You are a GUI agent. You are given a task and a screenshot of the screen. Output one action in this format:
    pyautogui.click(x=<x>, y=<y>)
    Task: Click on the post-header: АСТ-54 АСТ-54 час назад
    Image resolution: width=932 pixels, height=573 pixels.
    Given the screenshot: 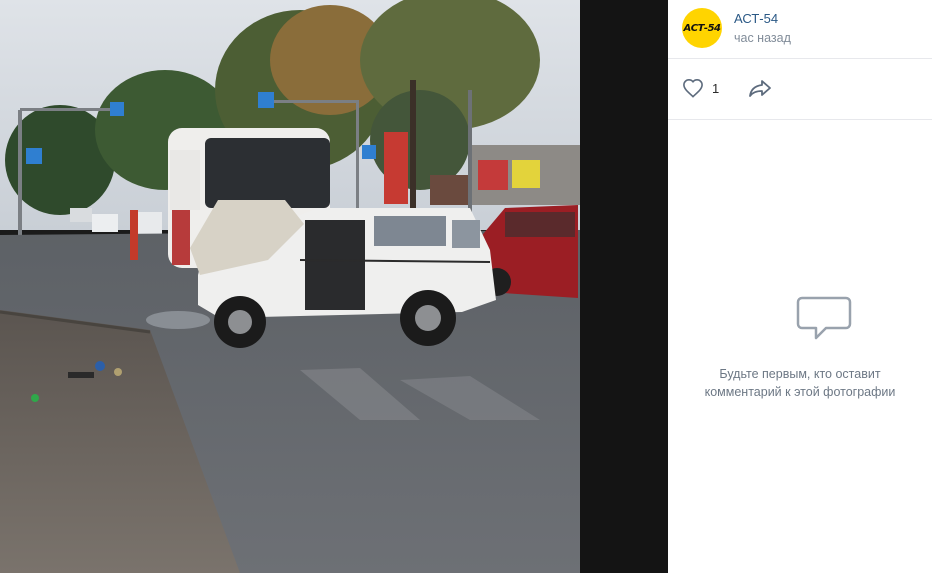 What is the action you would take?
    pyautogui.click(x=800, y=29)
    